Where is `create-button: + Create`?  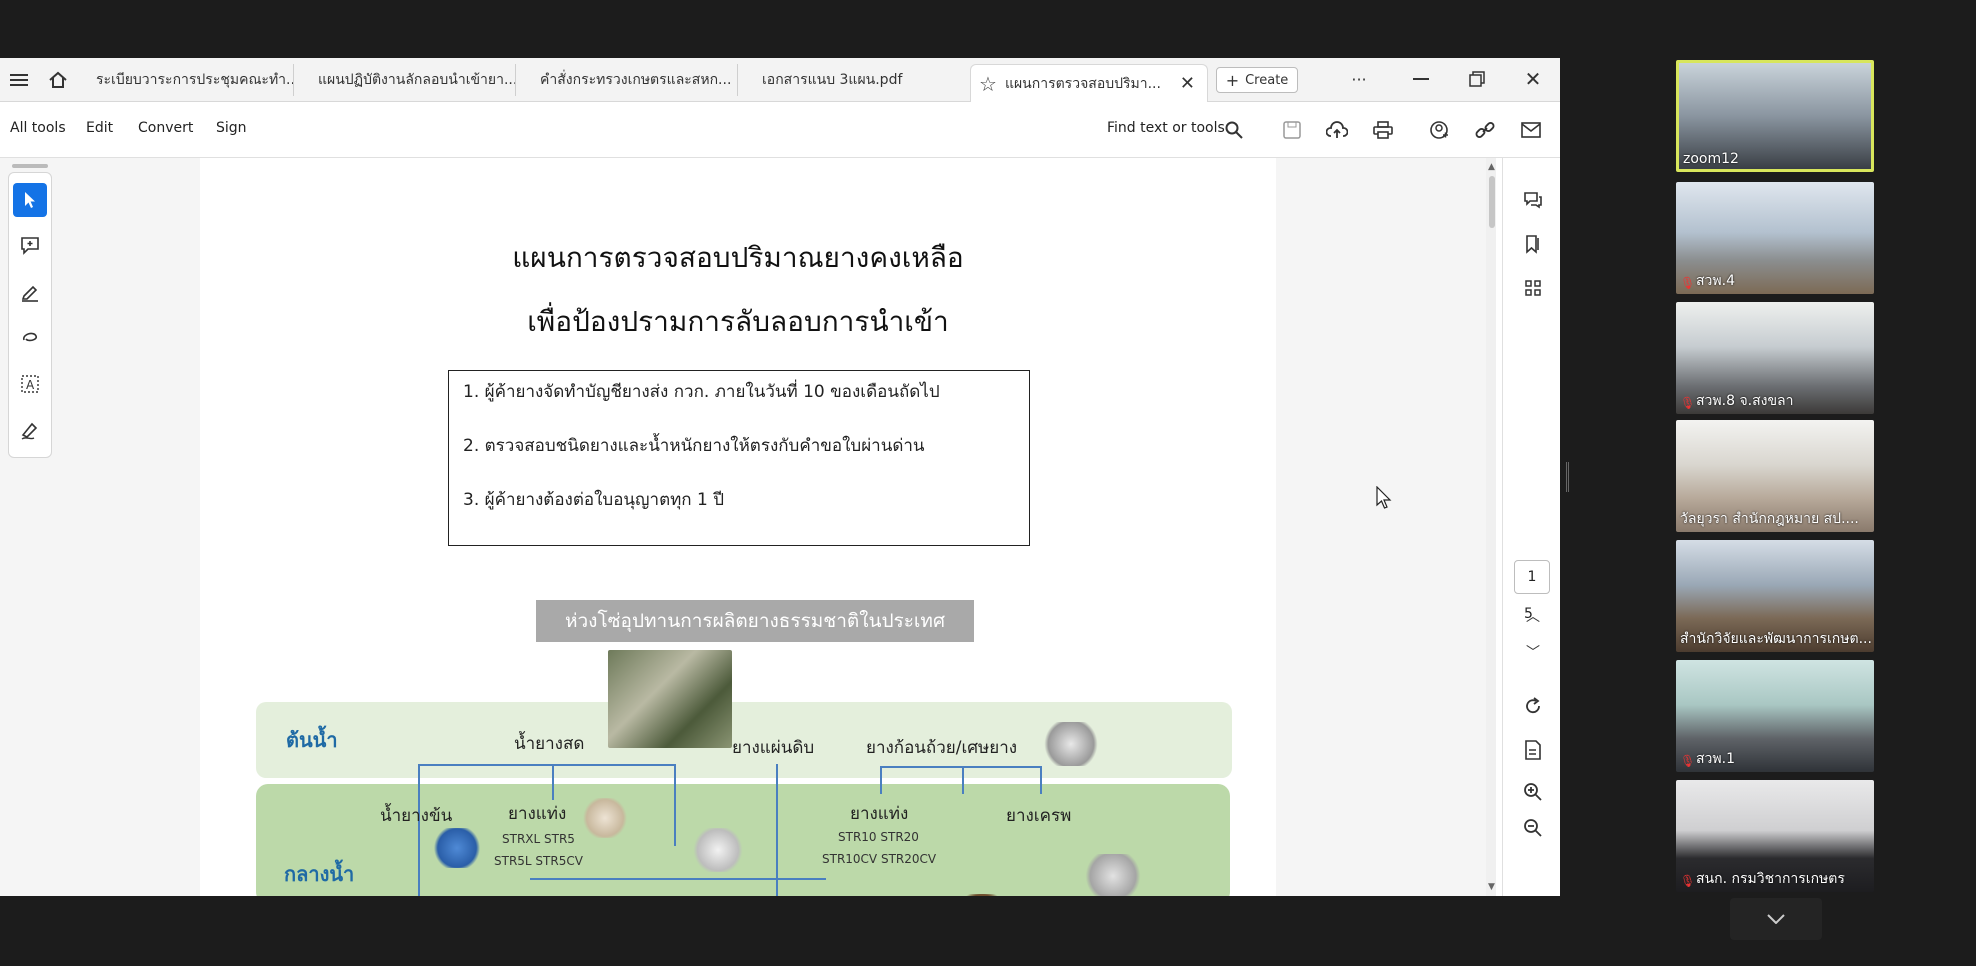
create-button: + Create is located at coordinates (1257, 80).